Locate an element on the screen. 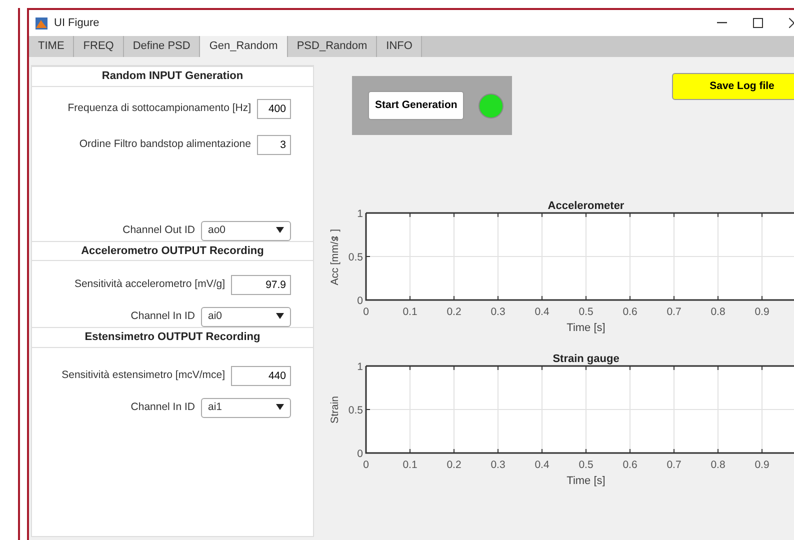 The height and width of the screenshot is (540, 794). number-field: 400 is located at coordinates (274, 108).